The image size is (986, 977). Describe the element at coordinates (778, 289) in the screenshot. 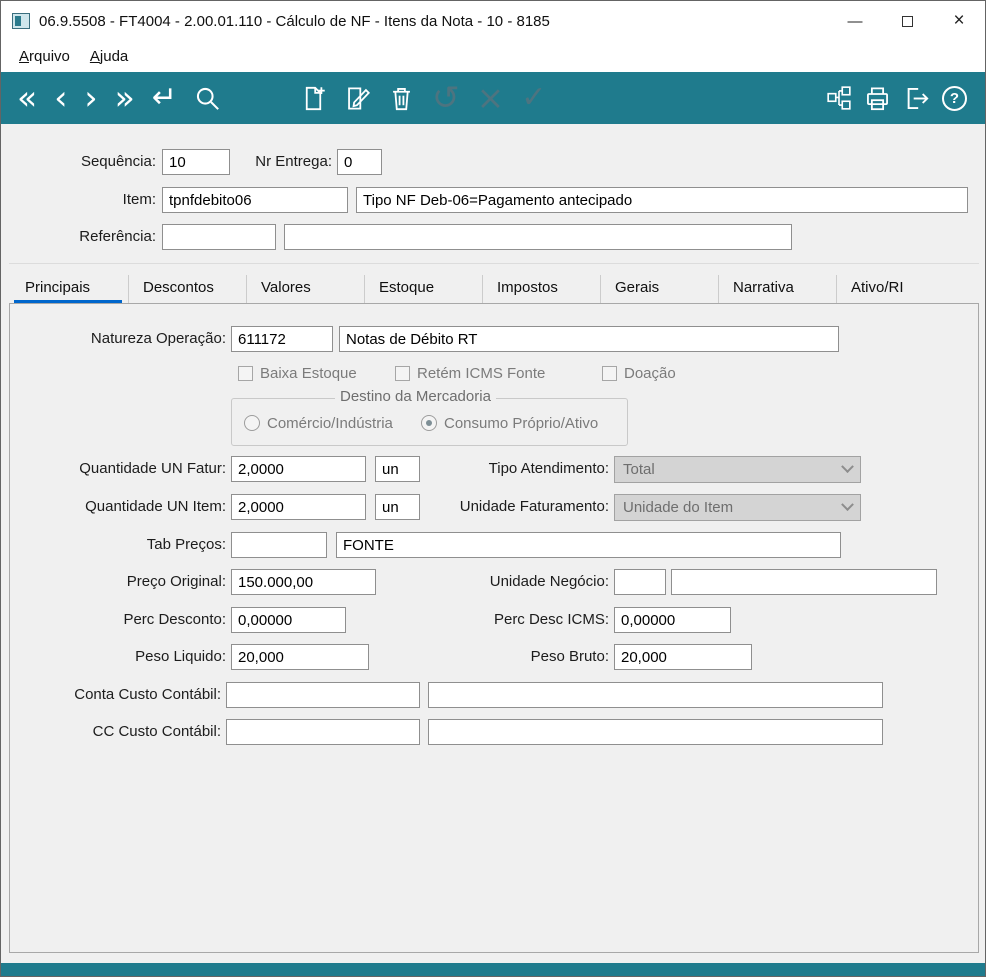

I see `tab-narrativa: Narrativa` at that location.